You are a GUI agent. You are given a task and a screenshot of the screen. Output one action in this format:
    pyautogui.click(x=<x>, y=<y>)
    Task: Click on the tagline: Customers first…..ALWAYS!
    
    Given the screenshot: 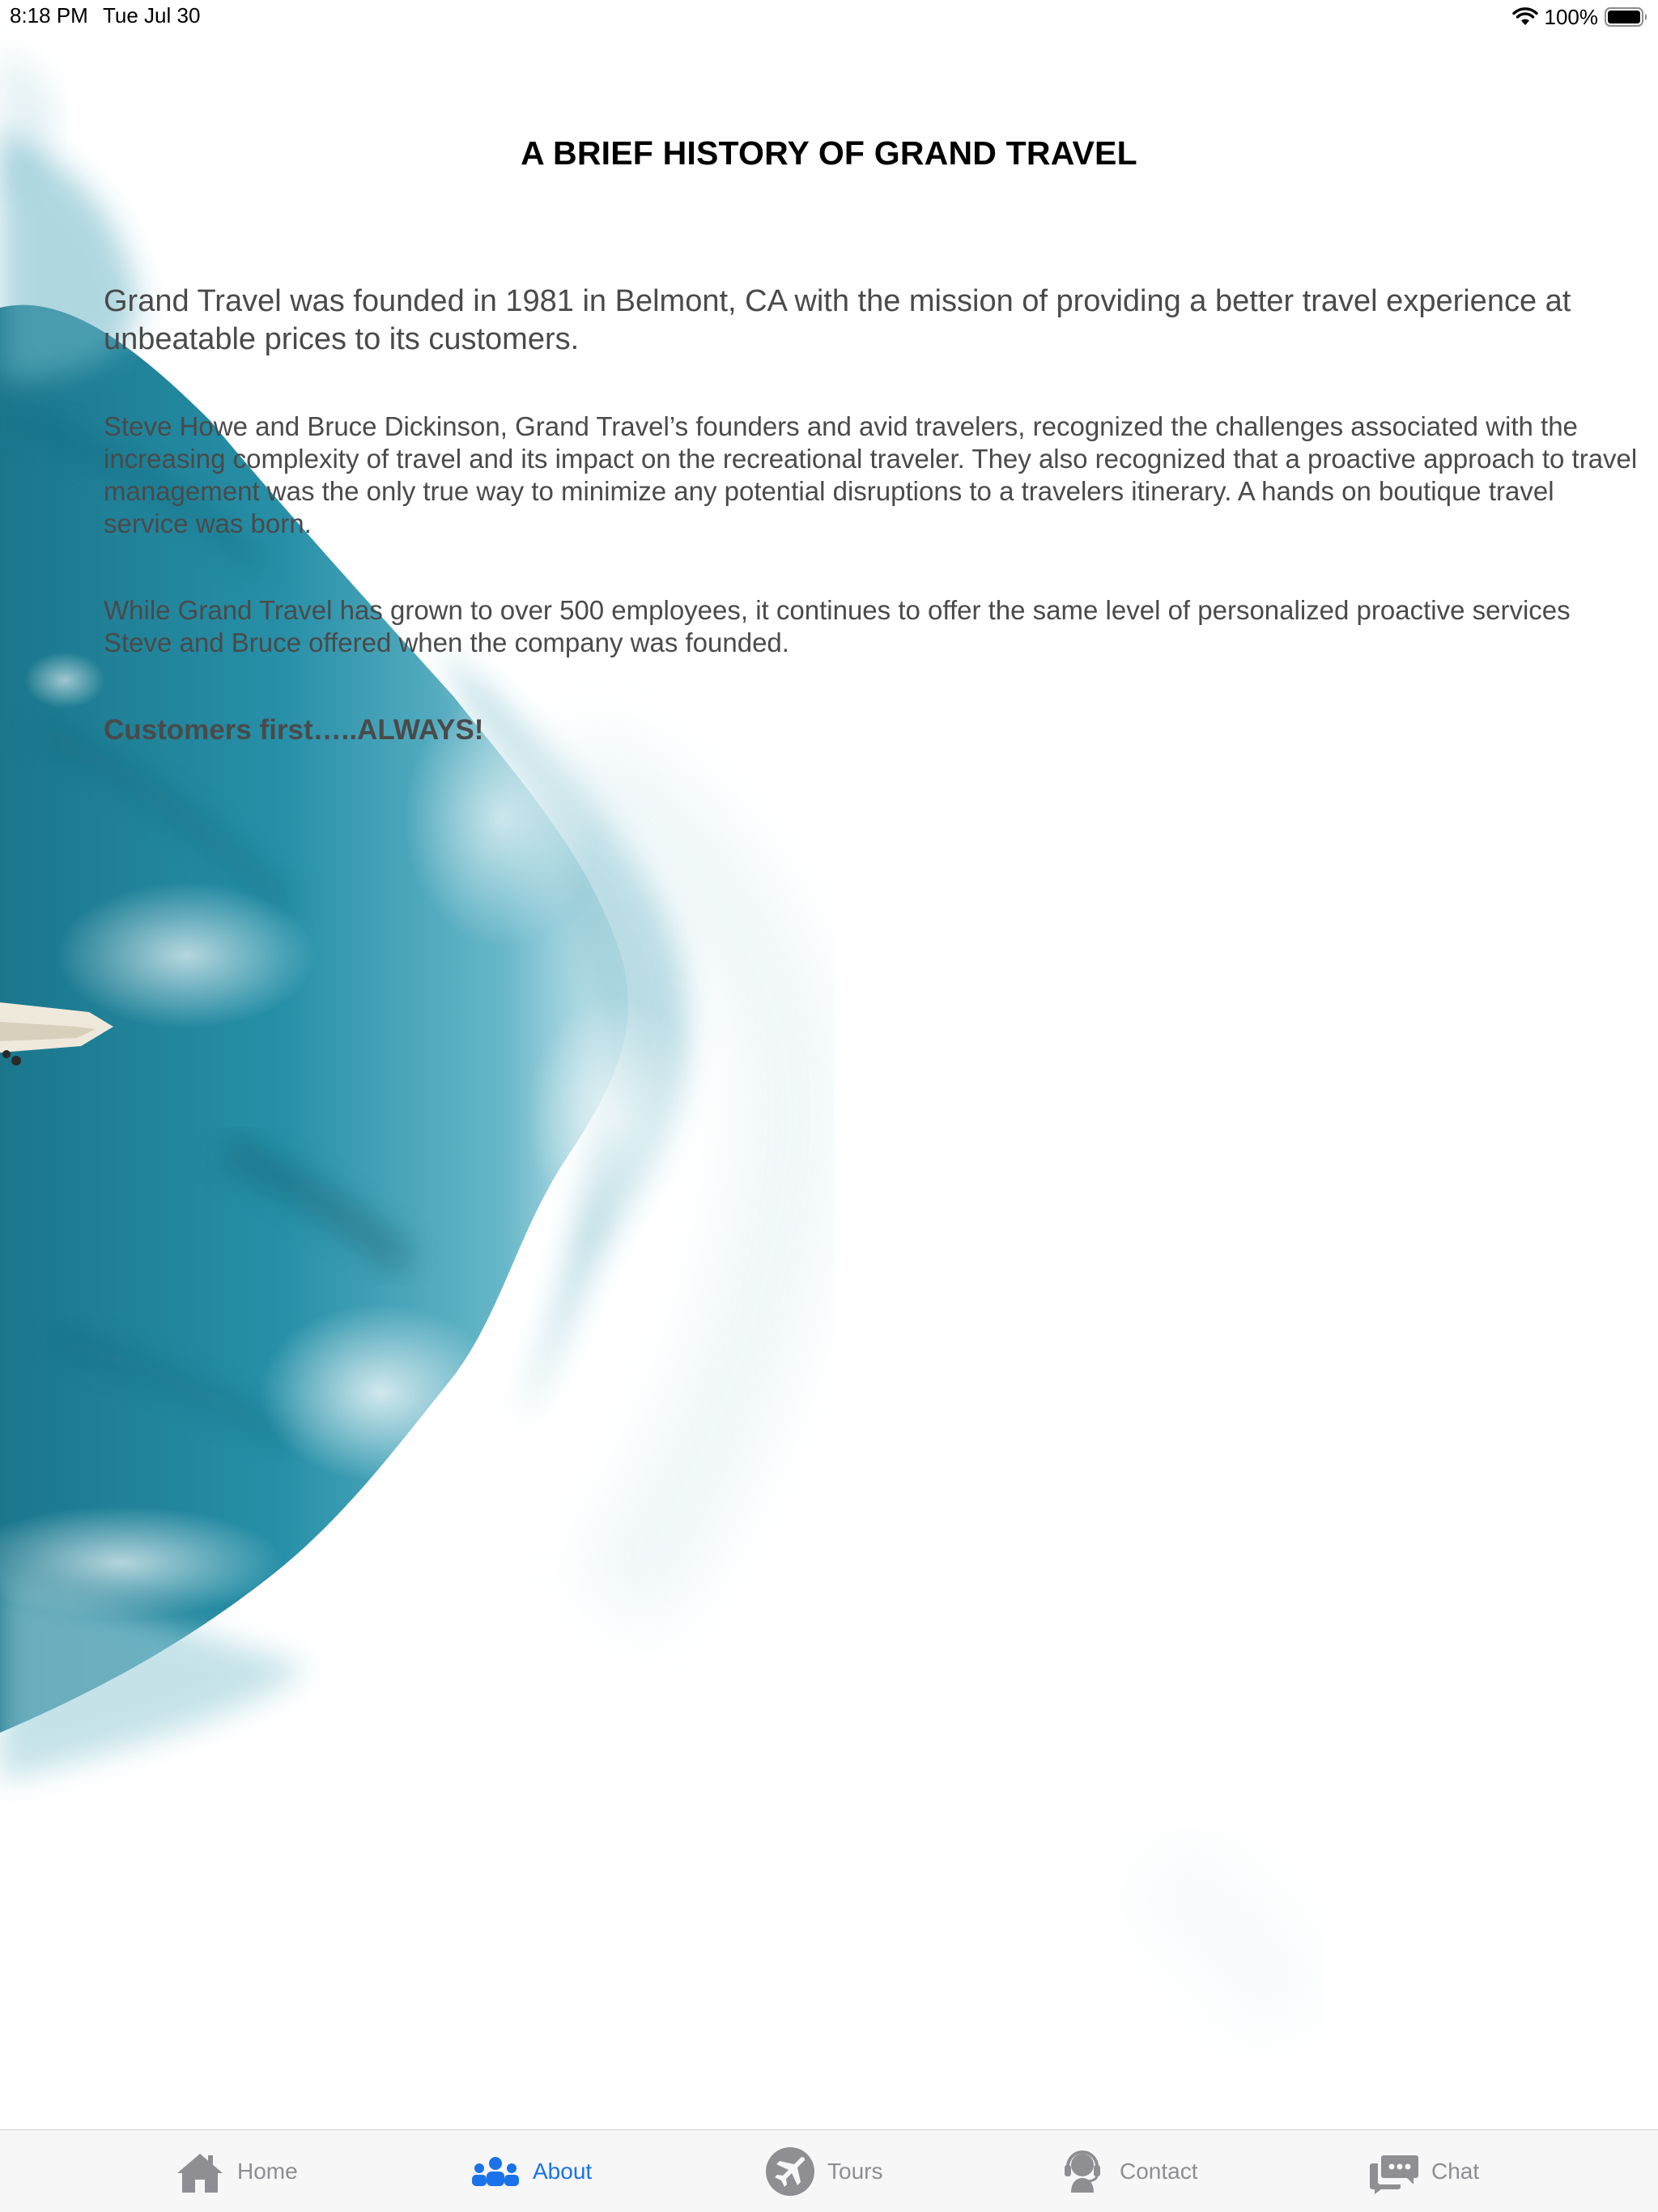 What is the action you would take?
    pyautogui.click(x=294, y=730)
    